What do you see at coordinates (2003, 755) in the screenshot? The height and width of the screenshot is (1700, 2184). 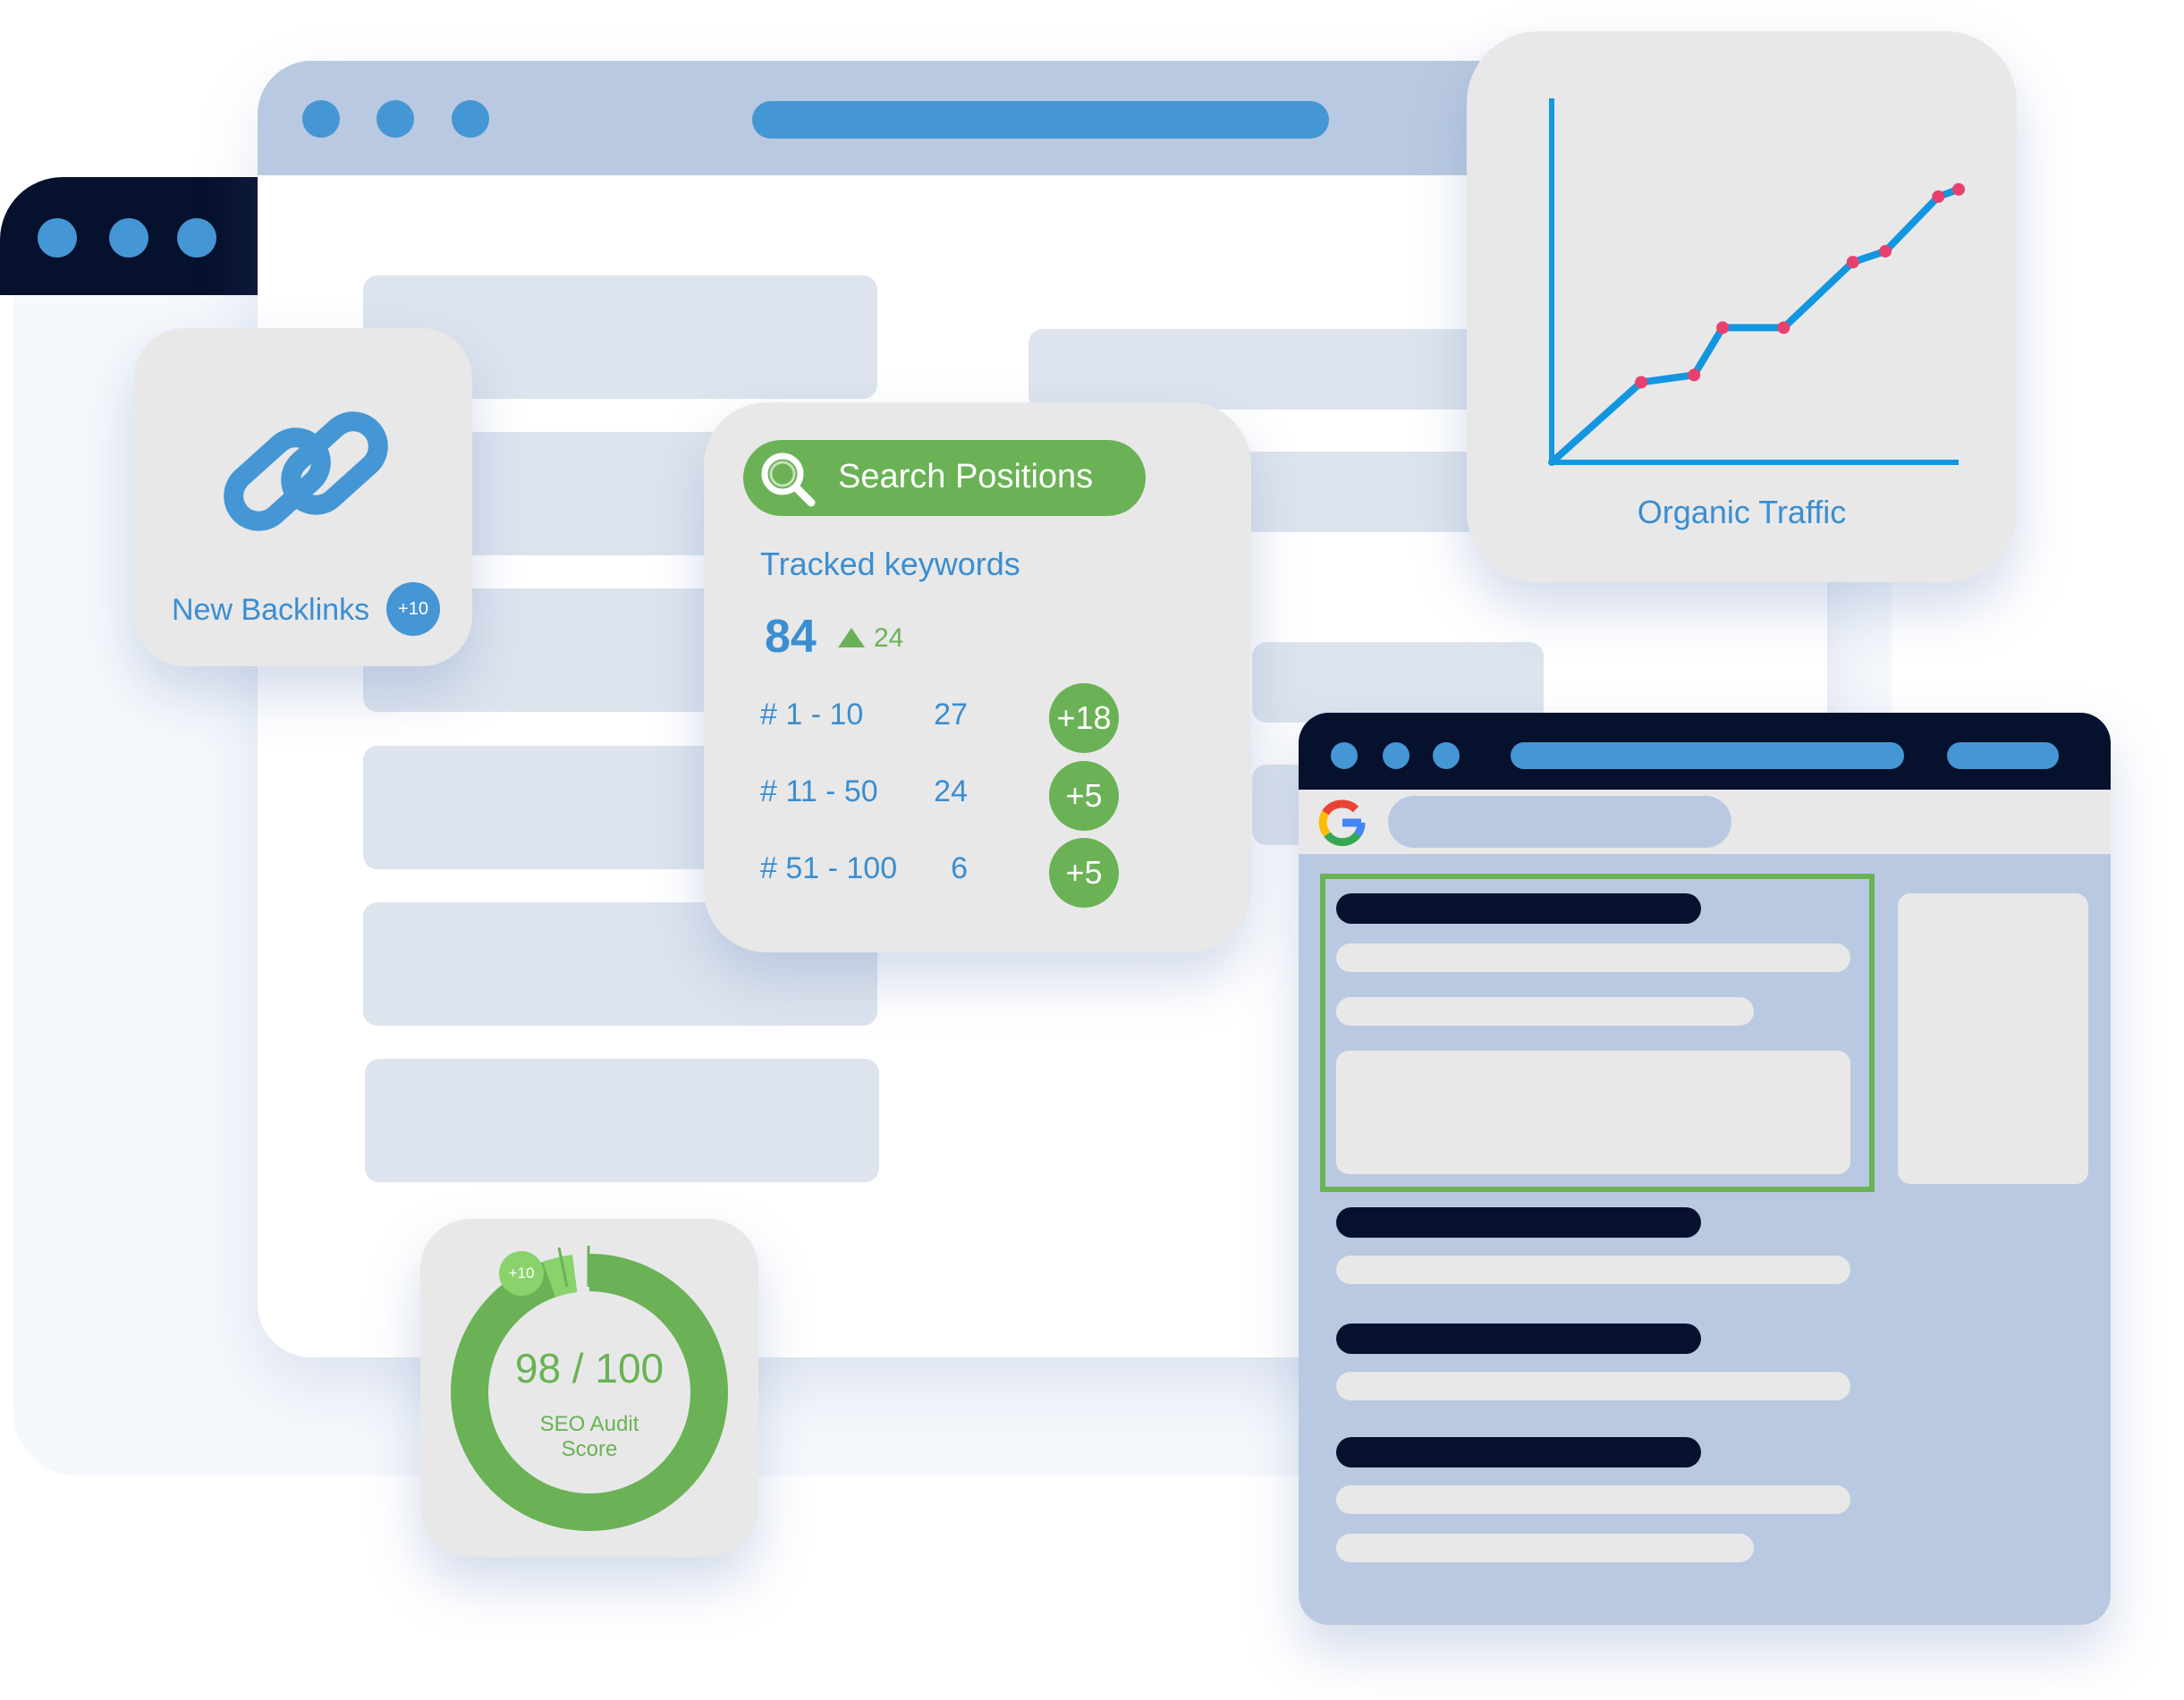 I see `serp-menu-bar` at bounding box center [2003, 755].